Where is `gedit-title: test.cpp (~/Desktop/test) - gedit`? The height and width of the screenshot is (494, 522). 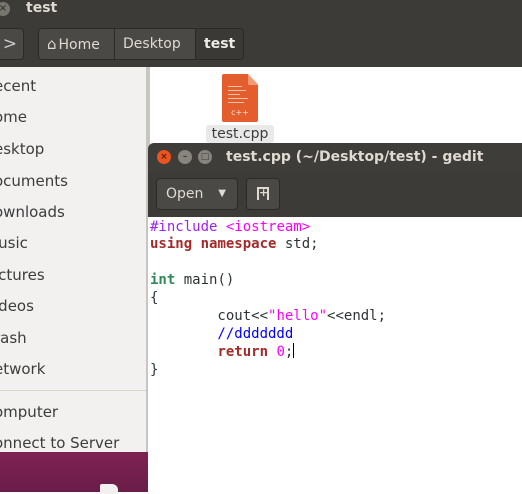
gedit-title: test.cpp (~/Desktop/test) - gedit is located at coordinates (355, 157).